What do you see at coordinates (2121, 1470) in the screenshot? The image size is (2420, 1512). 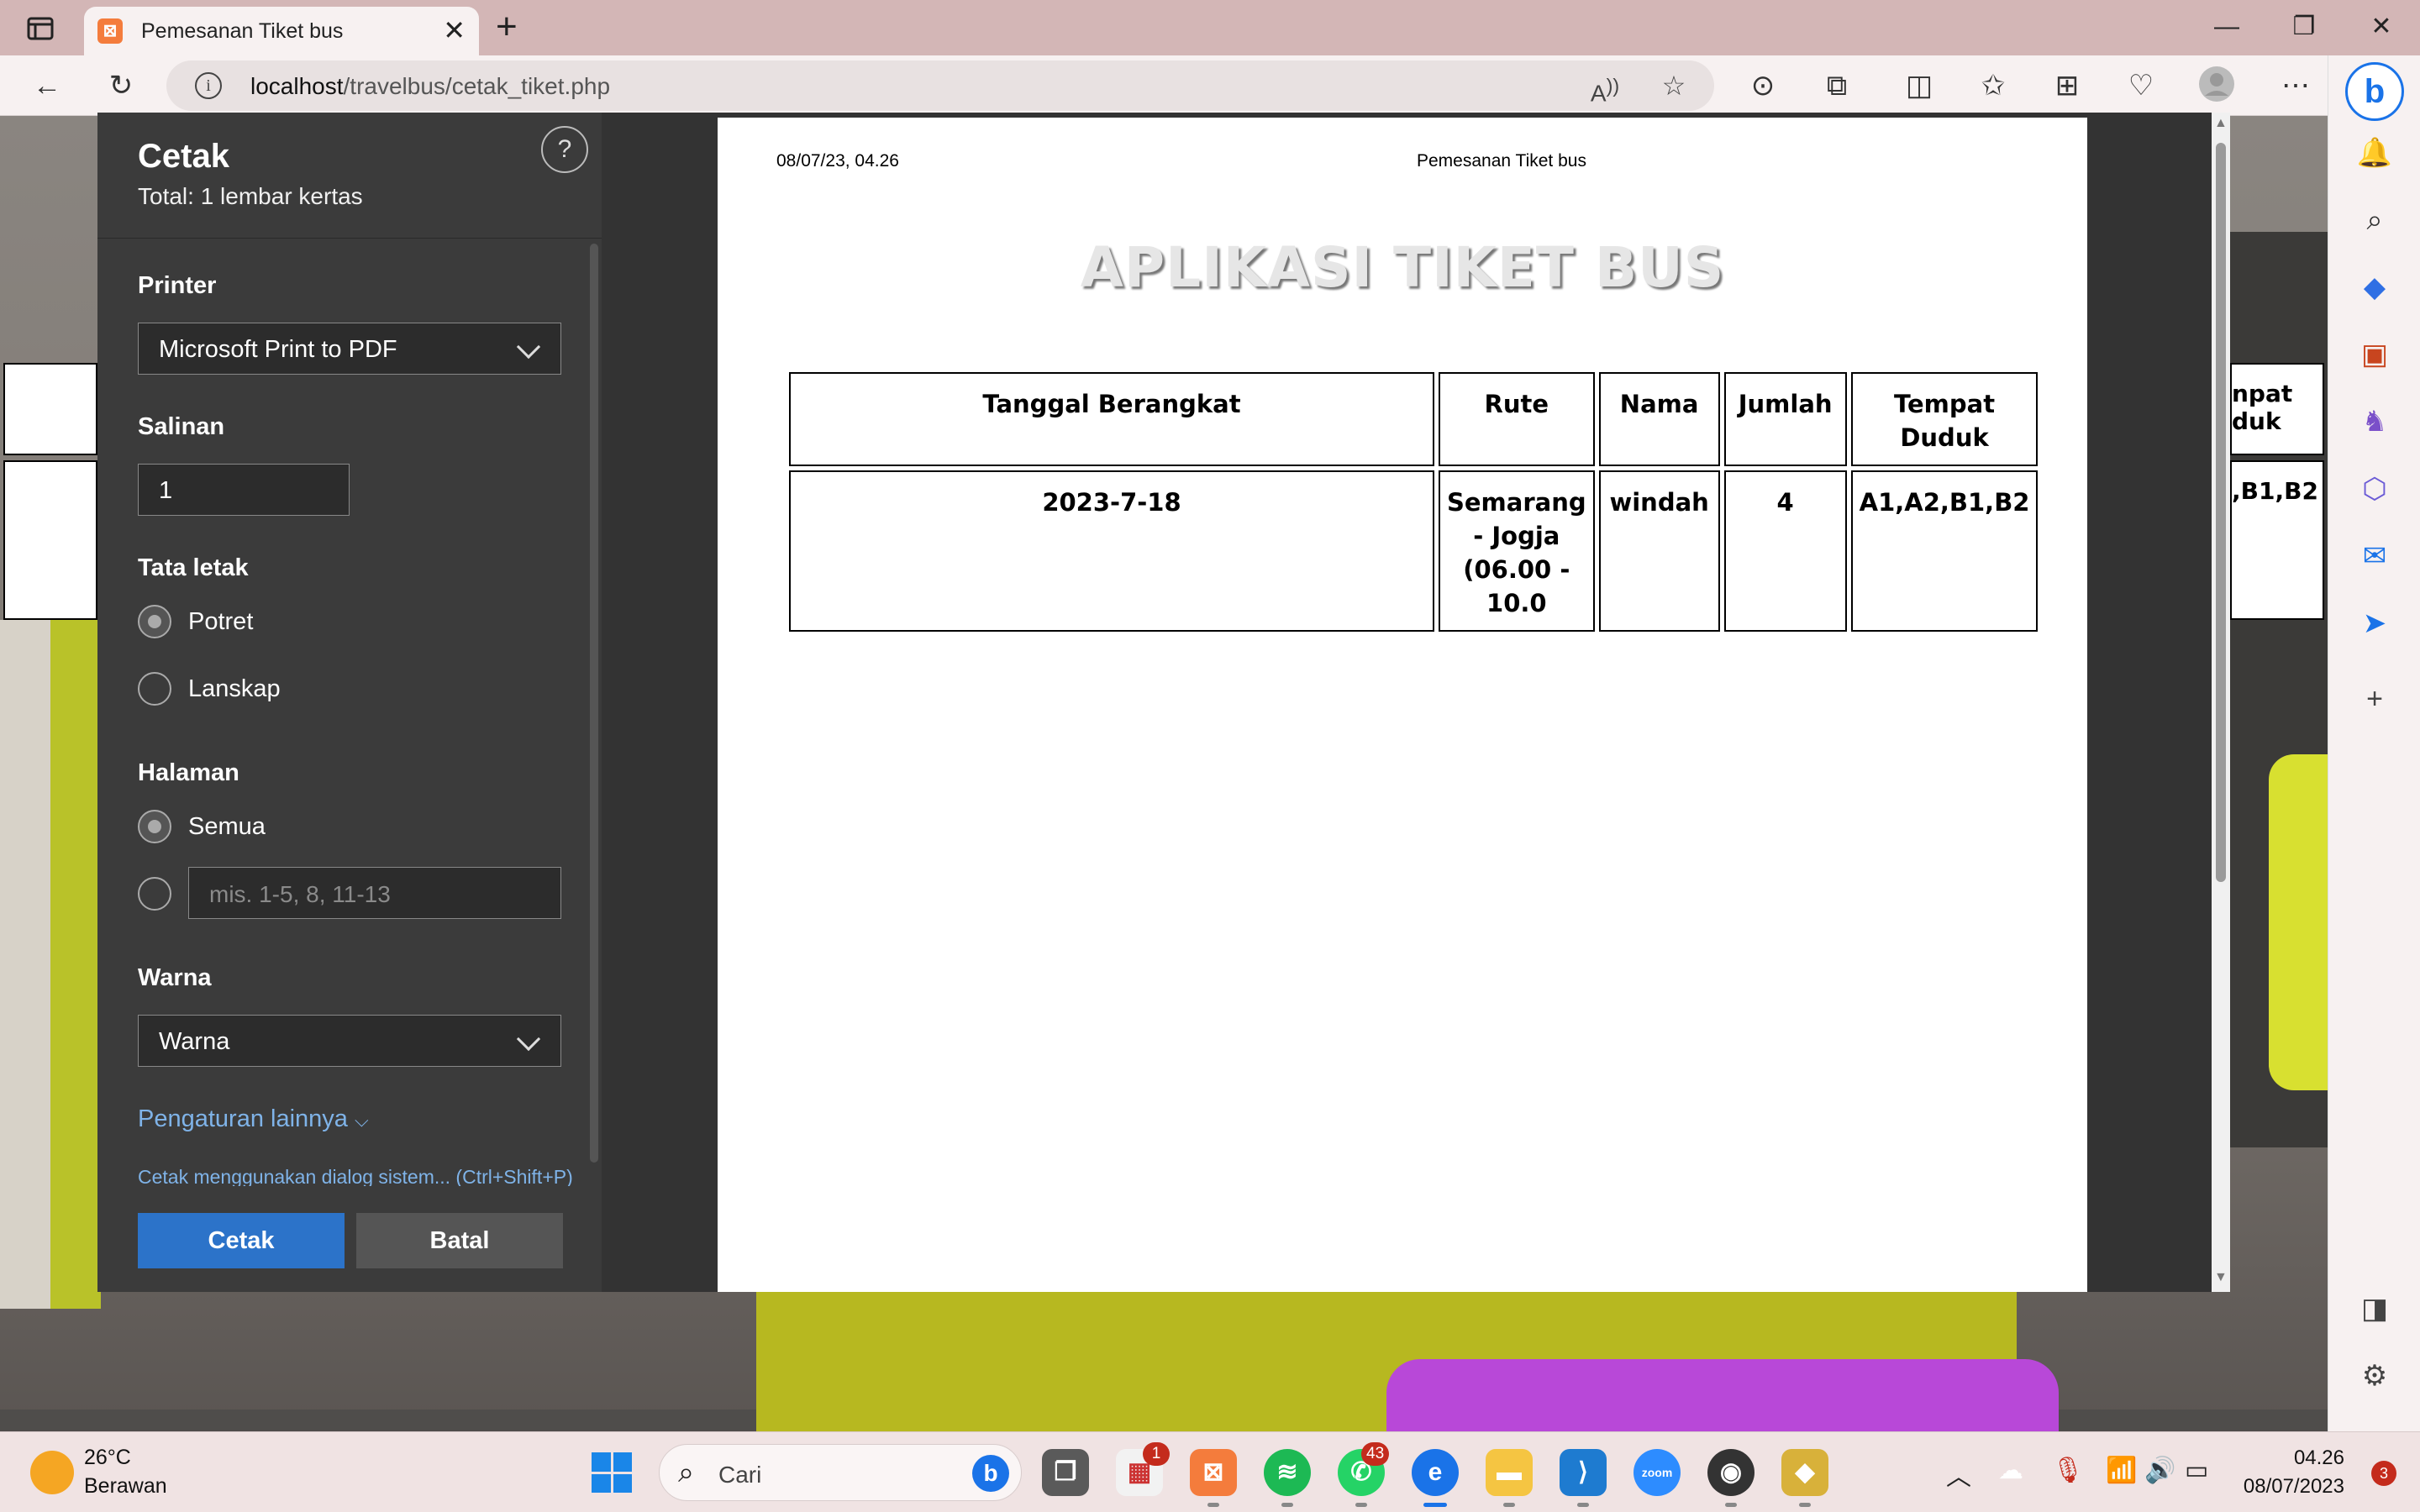 I see `wifi-icon: 📶` at bounding box center [2121, 1470].